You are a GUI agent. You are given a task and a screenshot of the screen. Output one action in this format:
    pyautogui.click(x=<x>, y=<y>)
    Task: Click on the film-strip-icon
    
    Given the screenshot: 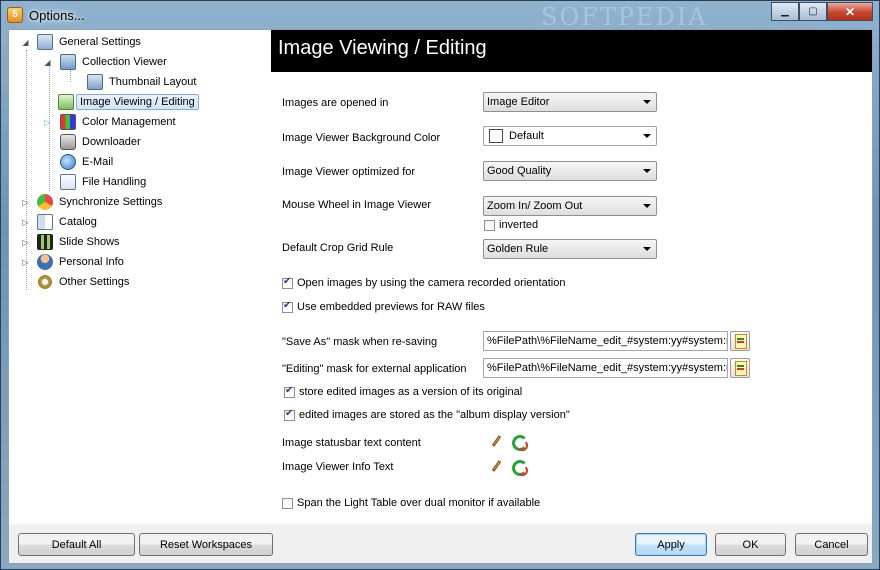 What is the action you would take?
    pyautogui.click(x=45, y=242)
    